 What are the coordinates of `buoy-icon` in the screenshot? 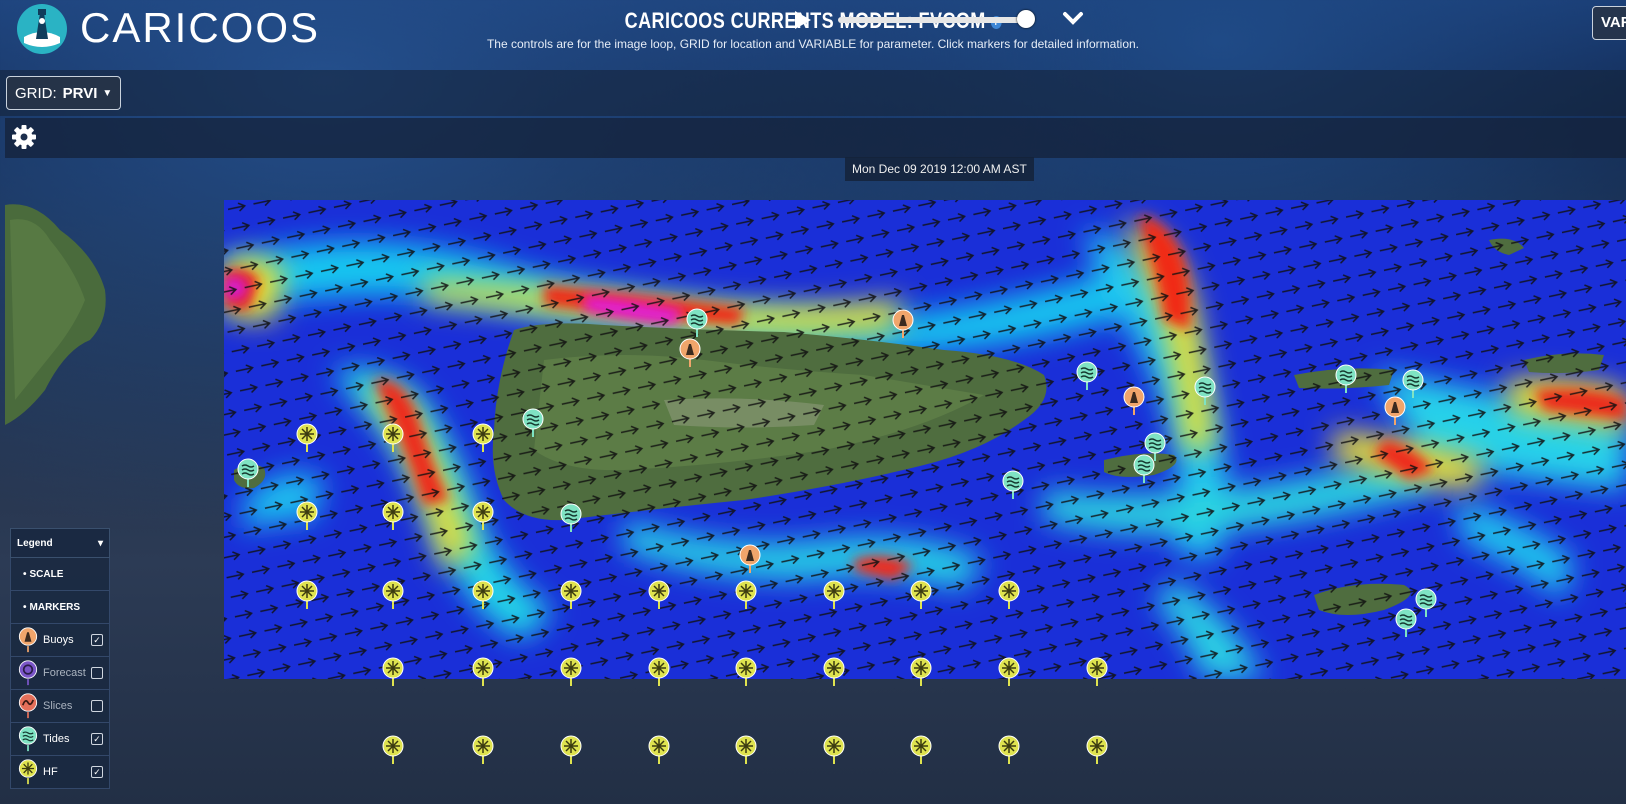 It's located at (28, 640).